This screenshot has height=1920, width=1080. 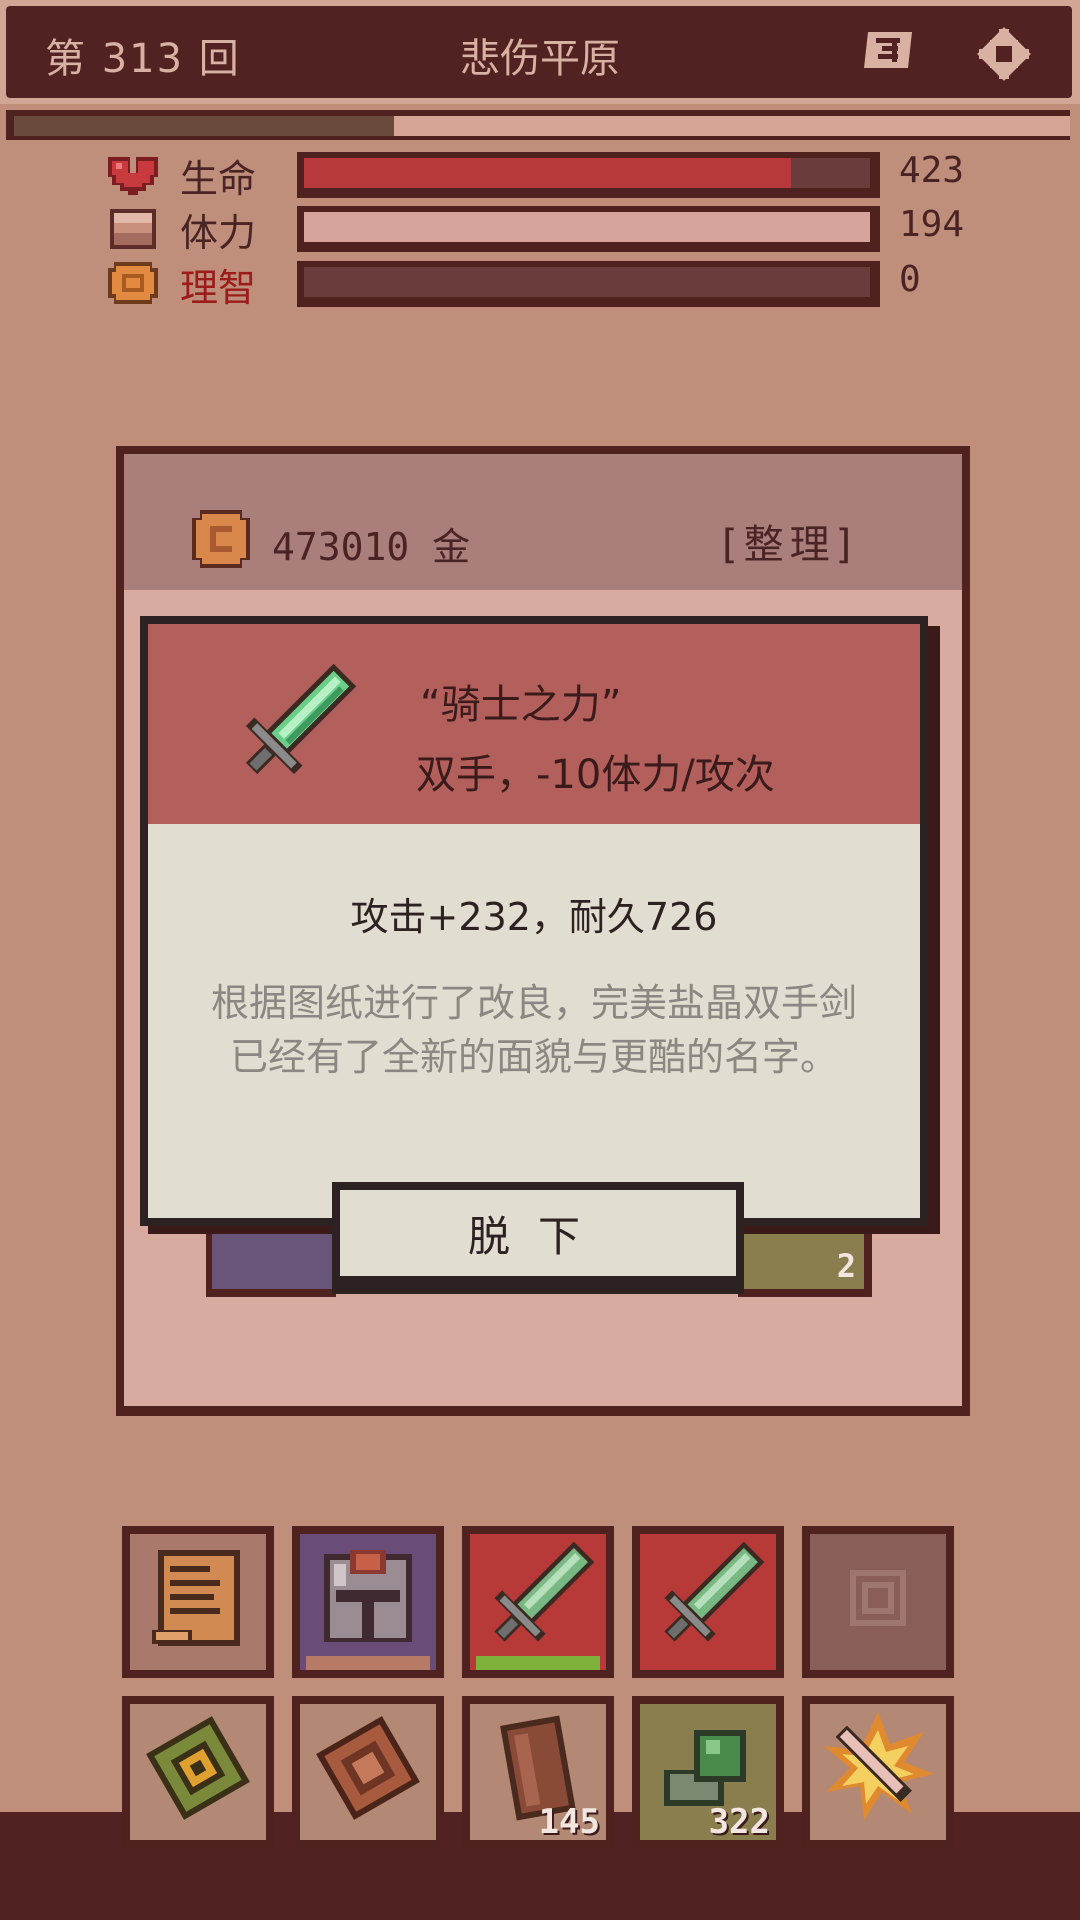 I want to click on stamina-icon, so click(x=133, y=228).